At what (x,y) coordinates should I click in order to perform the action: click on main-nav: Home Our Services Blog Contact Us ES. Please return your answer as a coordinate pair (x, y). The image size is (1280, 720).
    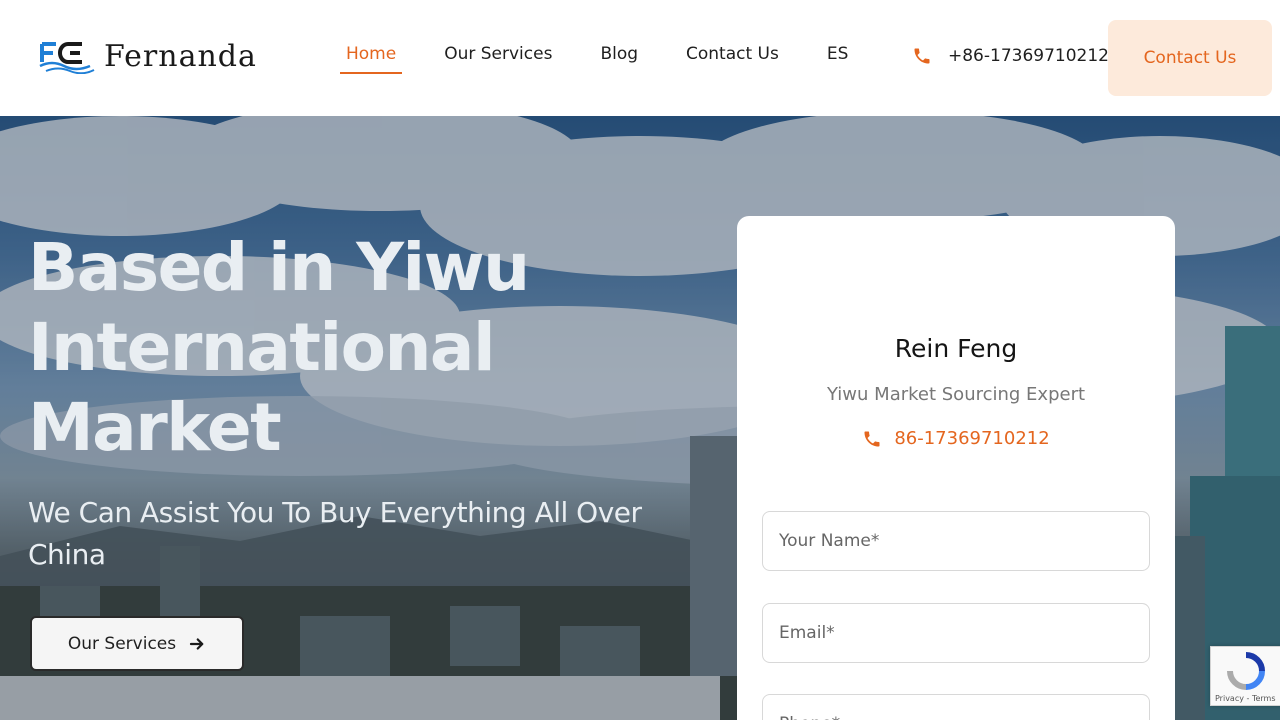
    Looking at the image, I should click on (615, 59).